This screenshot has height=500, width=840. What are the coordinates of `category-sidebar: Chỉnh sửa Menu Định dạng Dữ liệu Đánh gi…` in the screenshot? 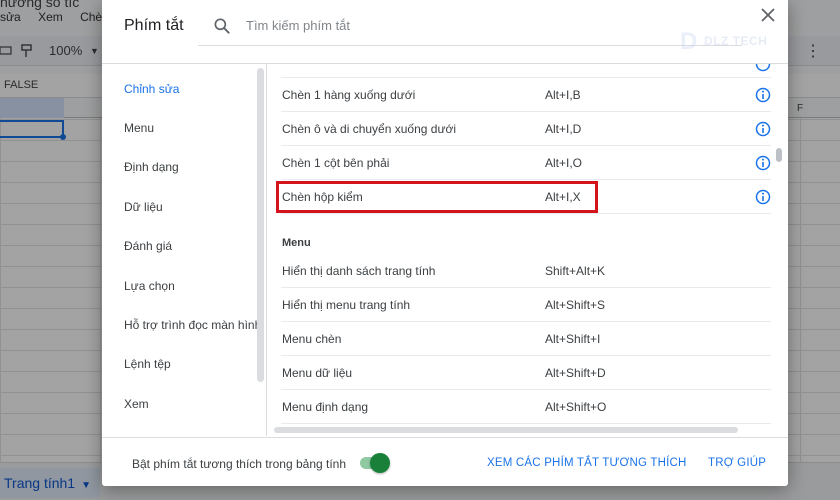 It's located at (184, 250).